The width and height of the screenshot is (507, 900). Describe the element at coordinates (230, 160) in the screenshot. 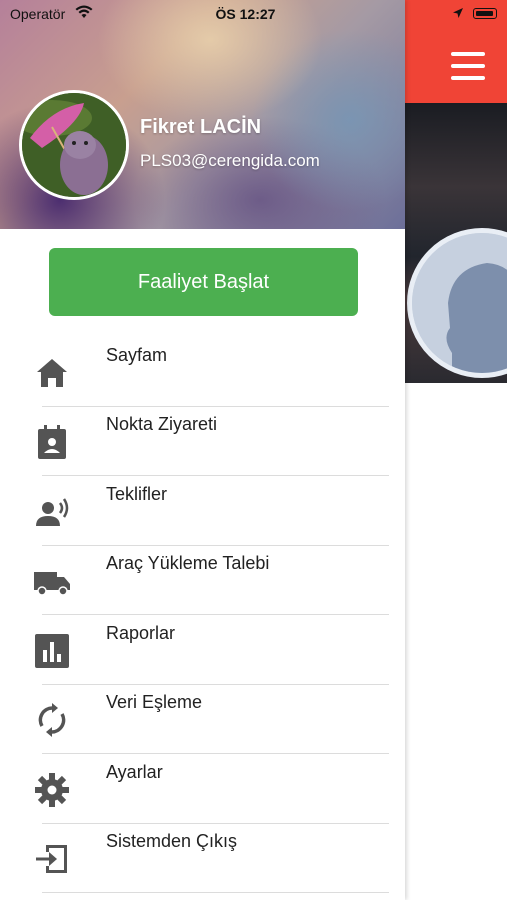

I see `profile-email: PLS03@cerengida.com` at that location.